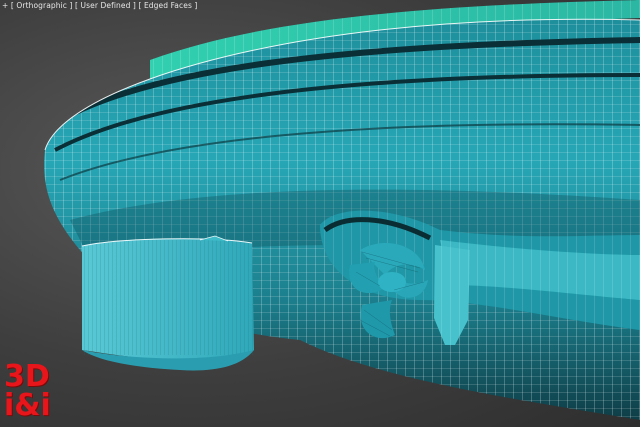 Image resolution: width=640 pixels, height=427 pixels. Describe the element at coordinates (167, 5) in the screenshot. I see `display-mode-label: [ Edged Faces ]` at that location.